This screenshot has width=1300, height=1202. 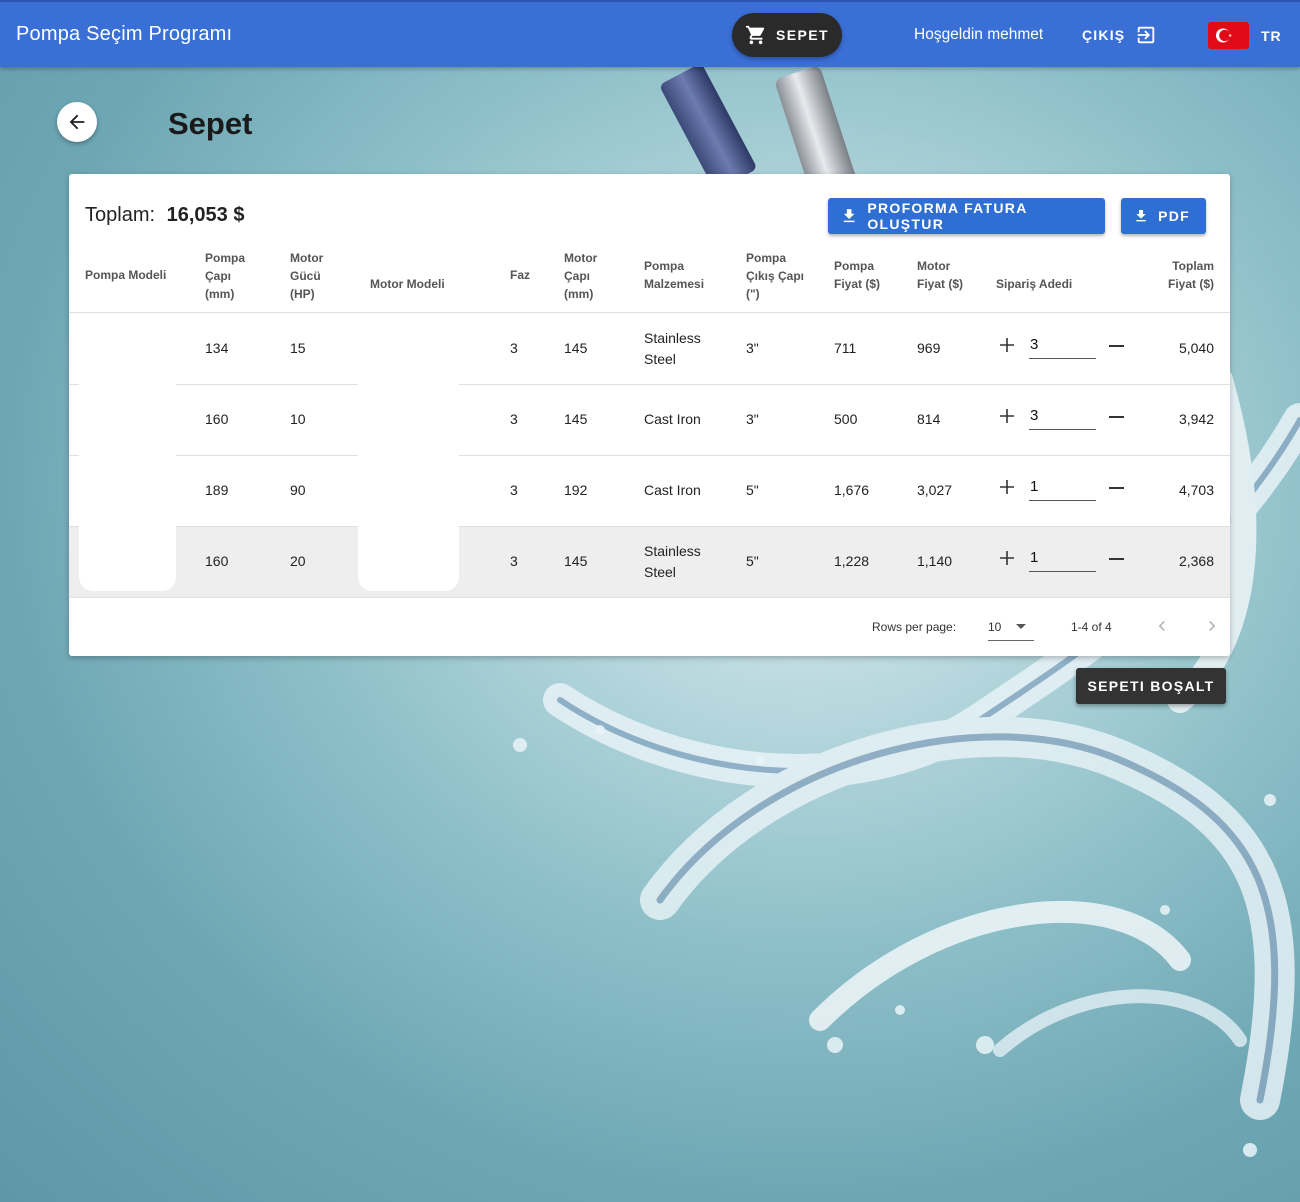 I want to click on rows-per-page-label: Rows per page:, so click(x=914, y=627).